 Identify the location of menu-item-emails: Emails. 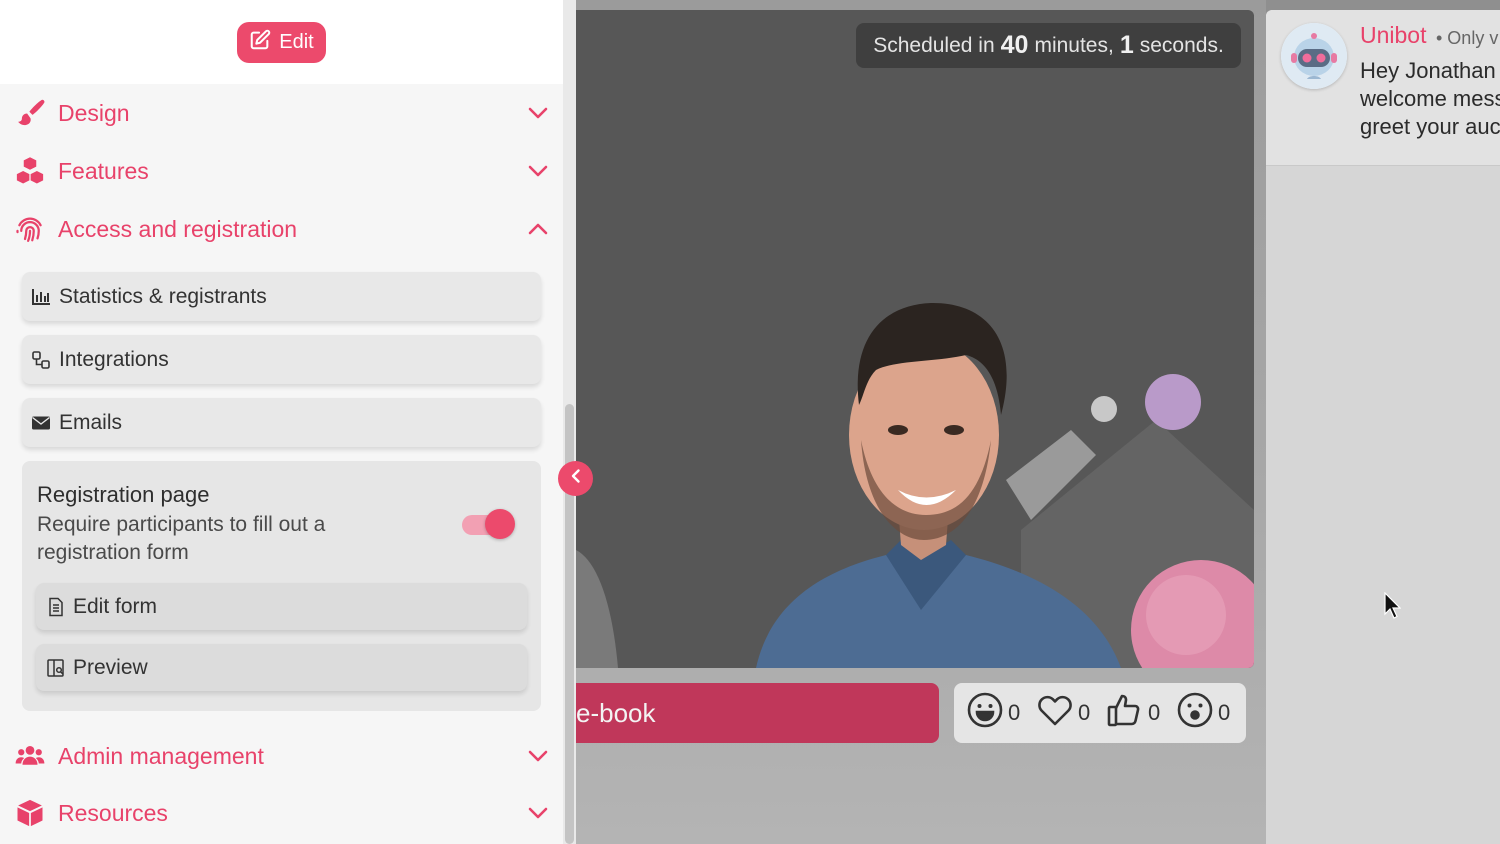
(281, 422).